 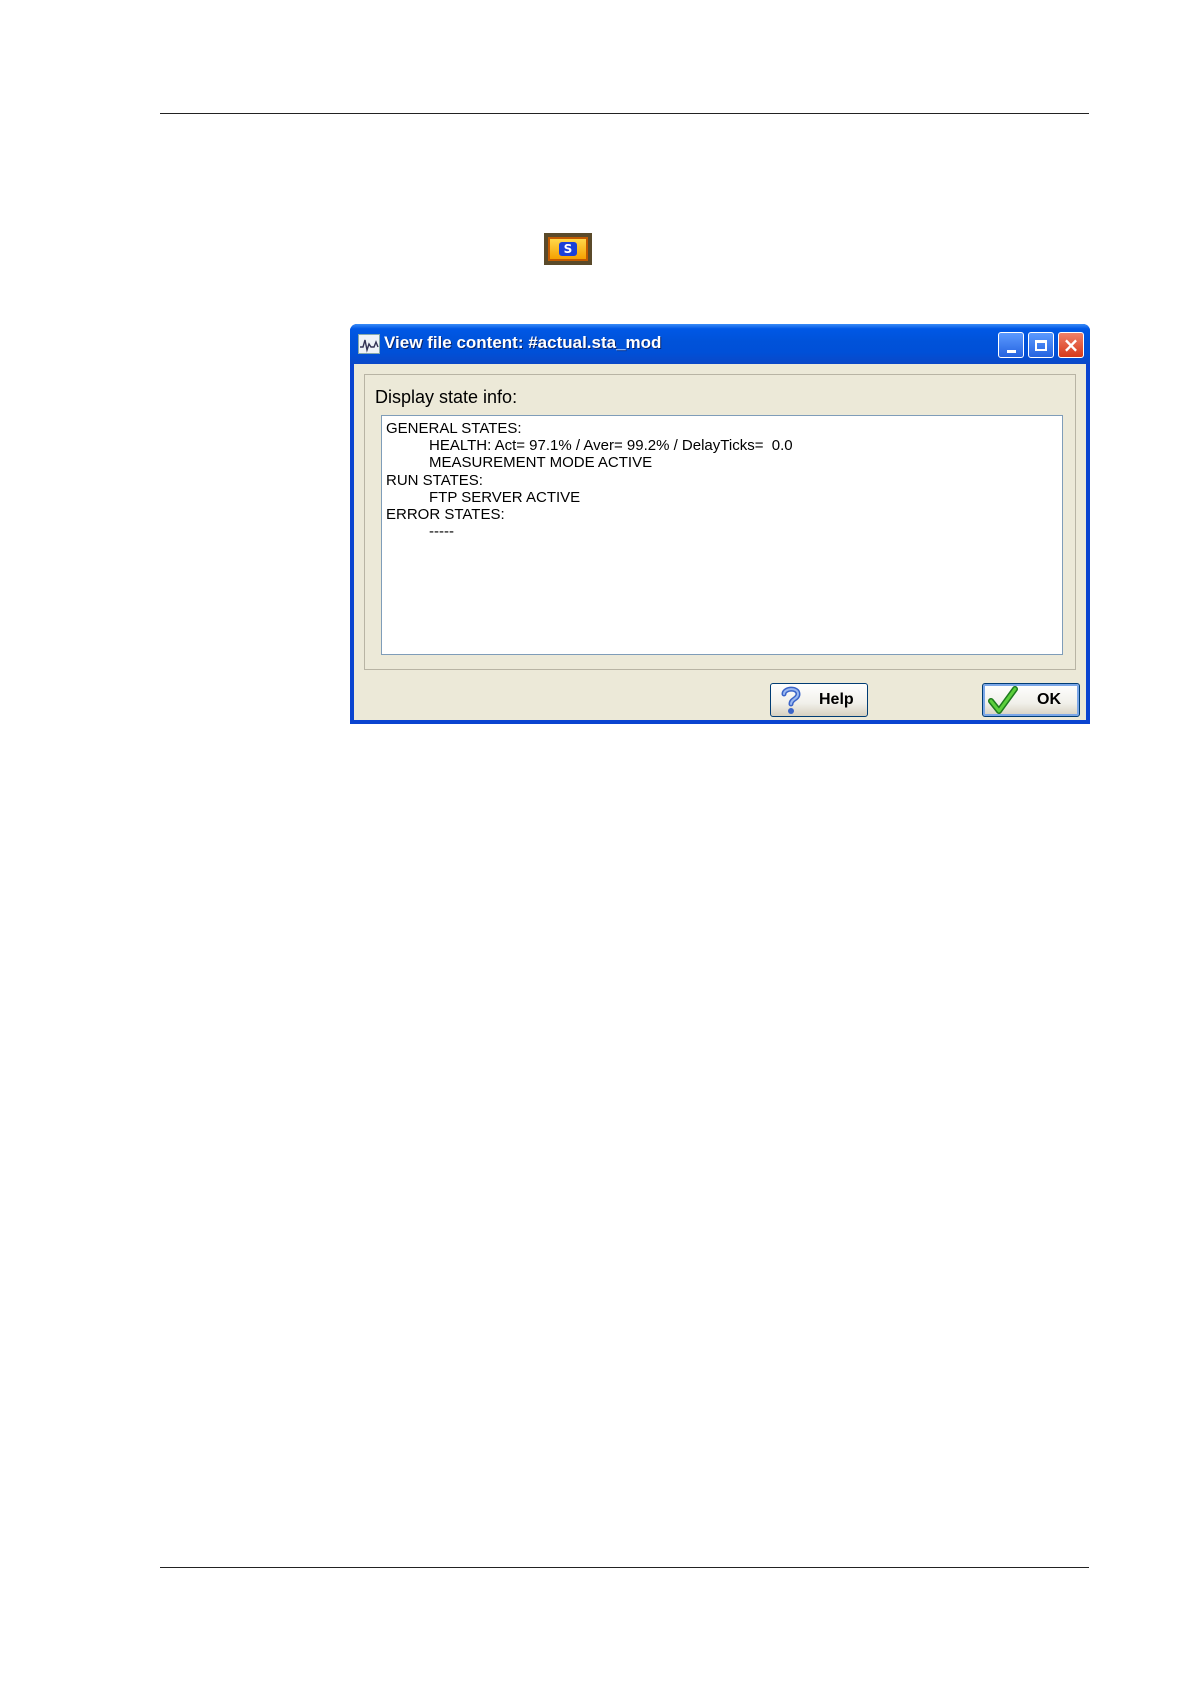 I want to click on close-button: ×, so click(x=1071, y=345).